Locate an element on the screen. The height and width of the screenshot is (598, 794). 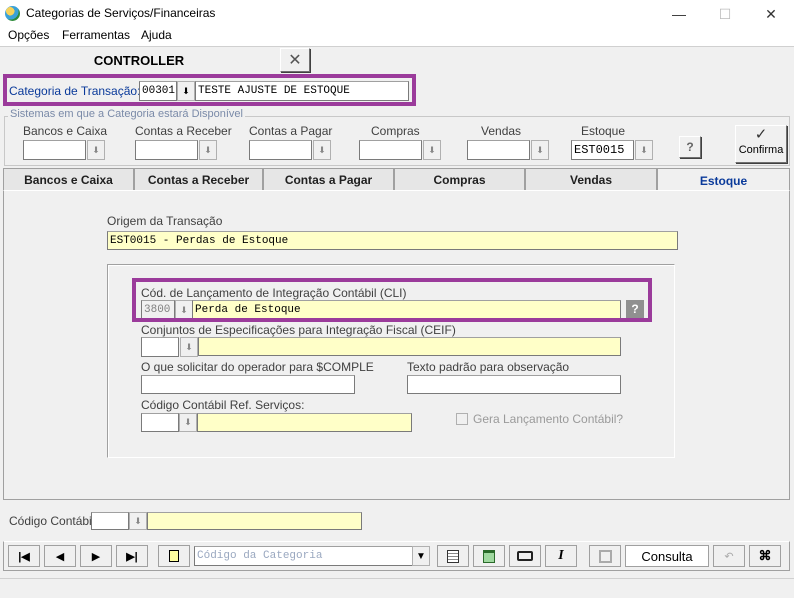
close-icon: ✕ is located at coordinates (771, 13).